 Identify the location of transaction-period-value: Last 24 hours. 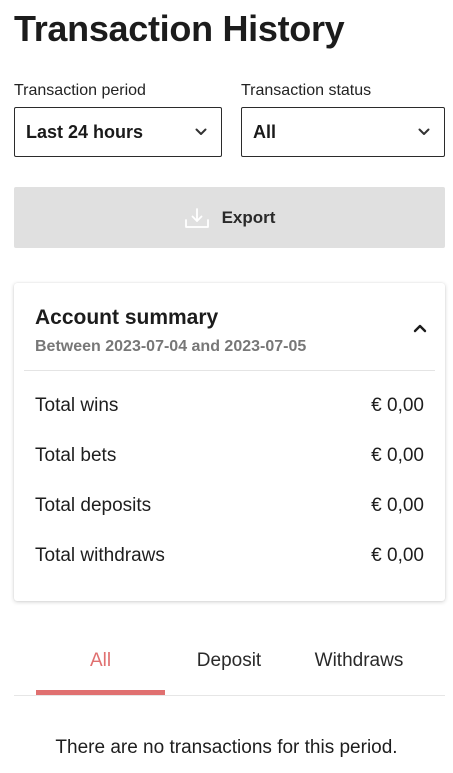
(85, 131).